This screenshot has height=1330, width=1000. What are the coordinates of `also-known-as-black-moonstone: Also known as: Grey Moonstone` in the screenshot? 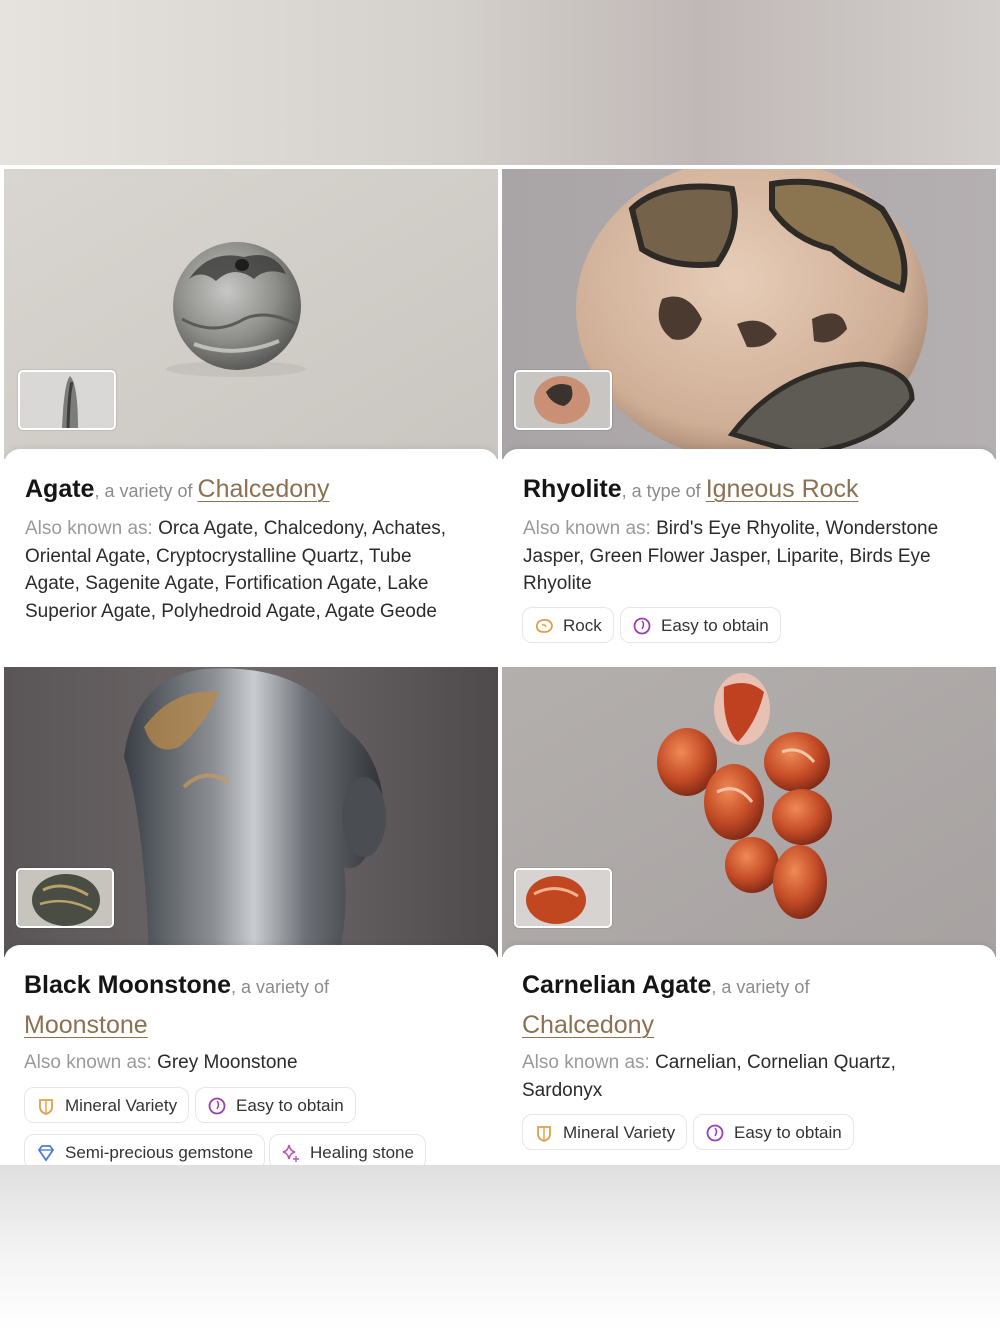 It's located at (241, 1063).